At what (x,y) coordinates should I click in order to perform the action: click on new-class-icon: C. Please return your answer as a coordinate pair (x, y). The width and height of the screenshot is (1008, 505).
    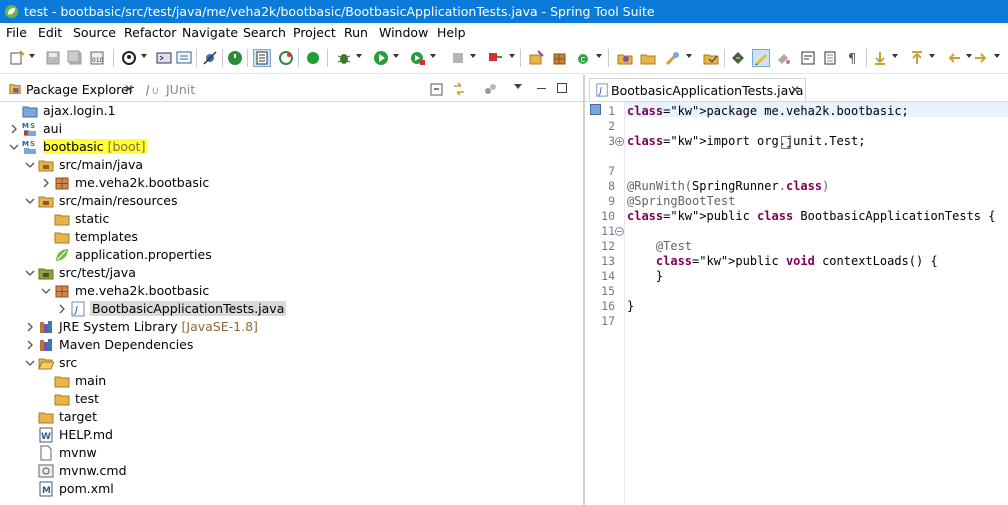
    Looking at the image, I should click on (584, 58).